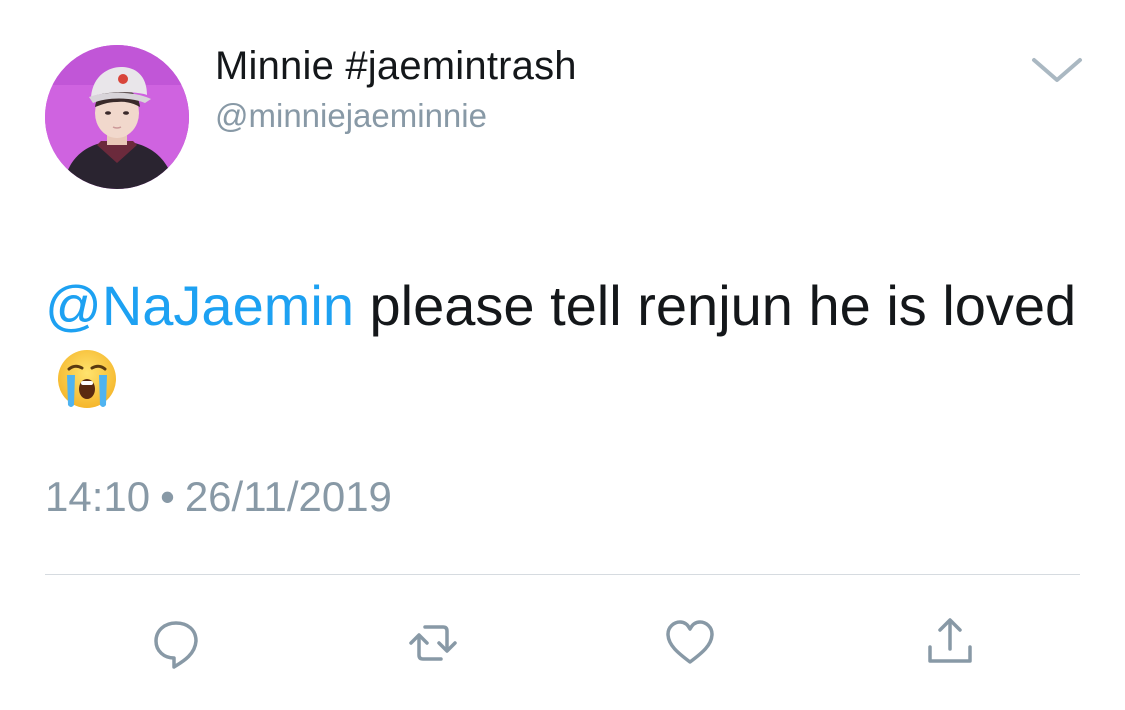 This screenshot has width=1125, height=710. I want to click on retweet-button, so click(433, 643).